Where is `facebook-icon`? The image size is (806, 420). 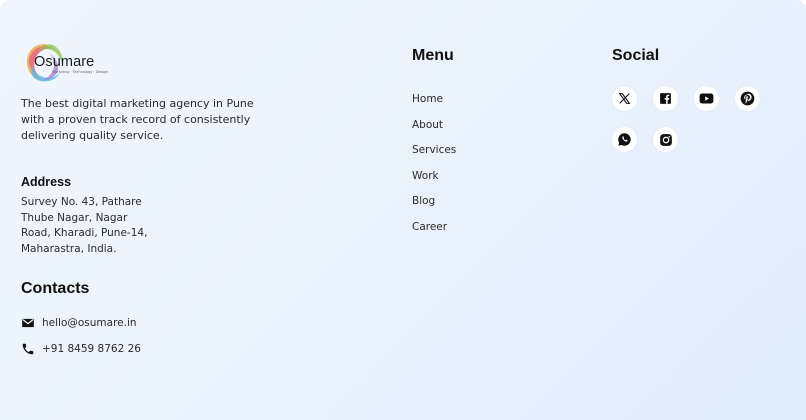 facebook-icon is located at coordinates (665, 98).